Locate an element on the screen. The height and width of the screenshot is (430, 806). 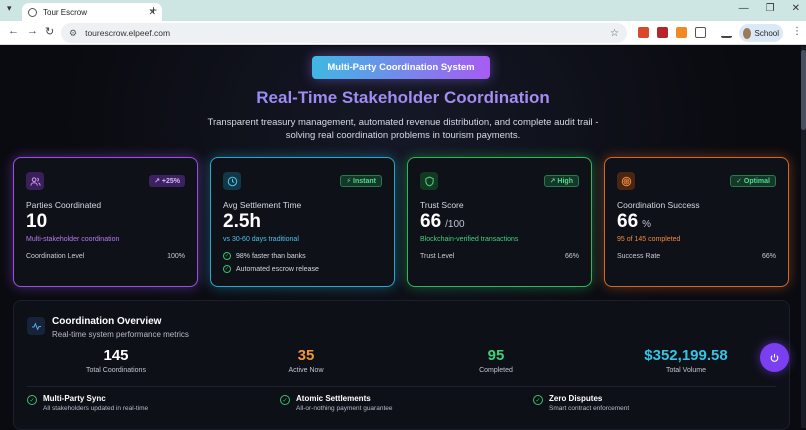
card-label: Coordination Success is located at coordinates (658, 205).